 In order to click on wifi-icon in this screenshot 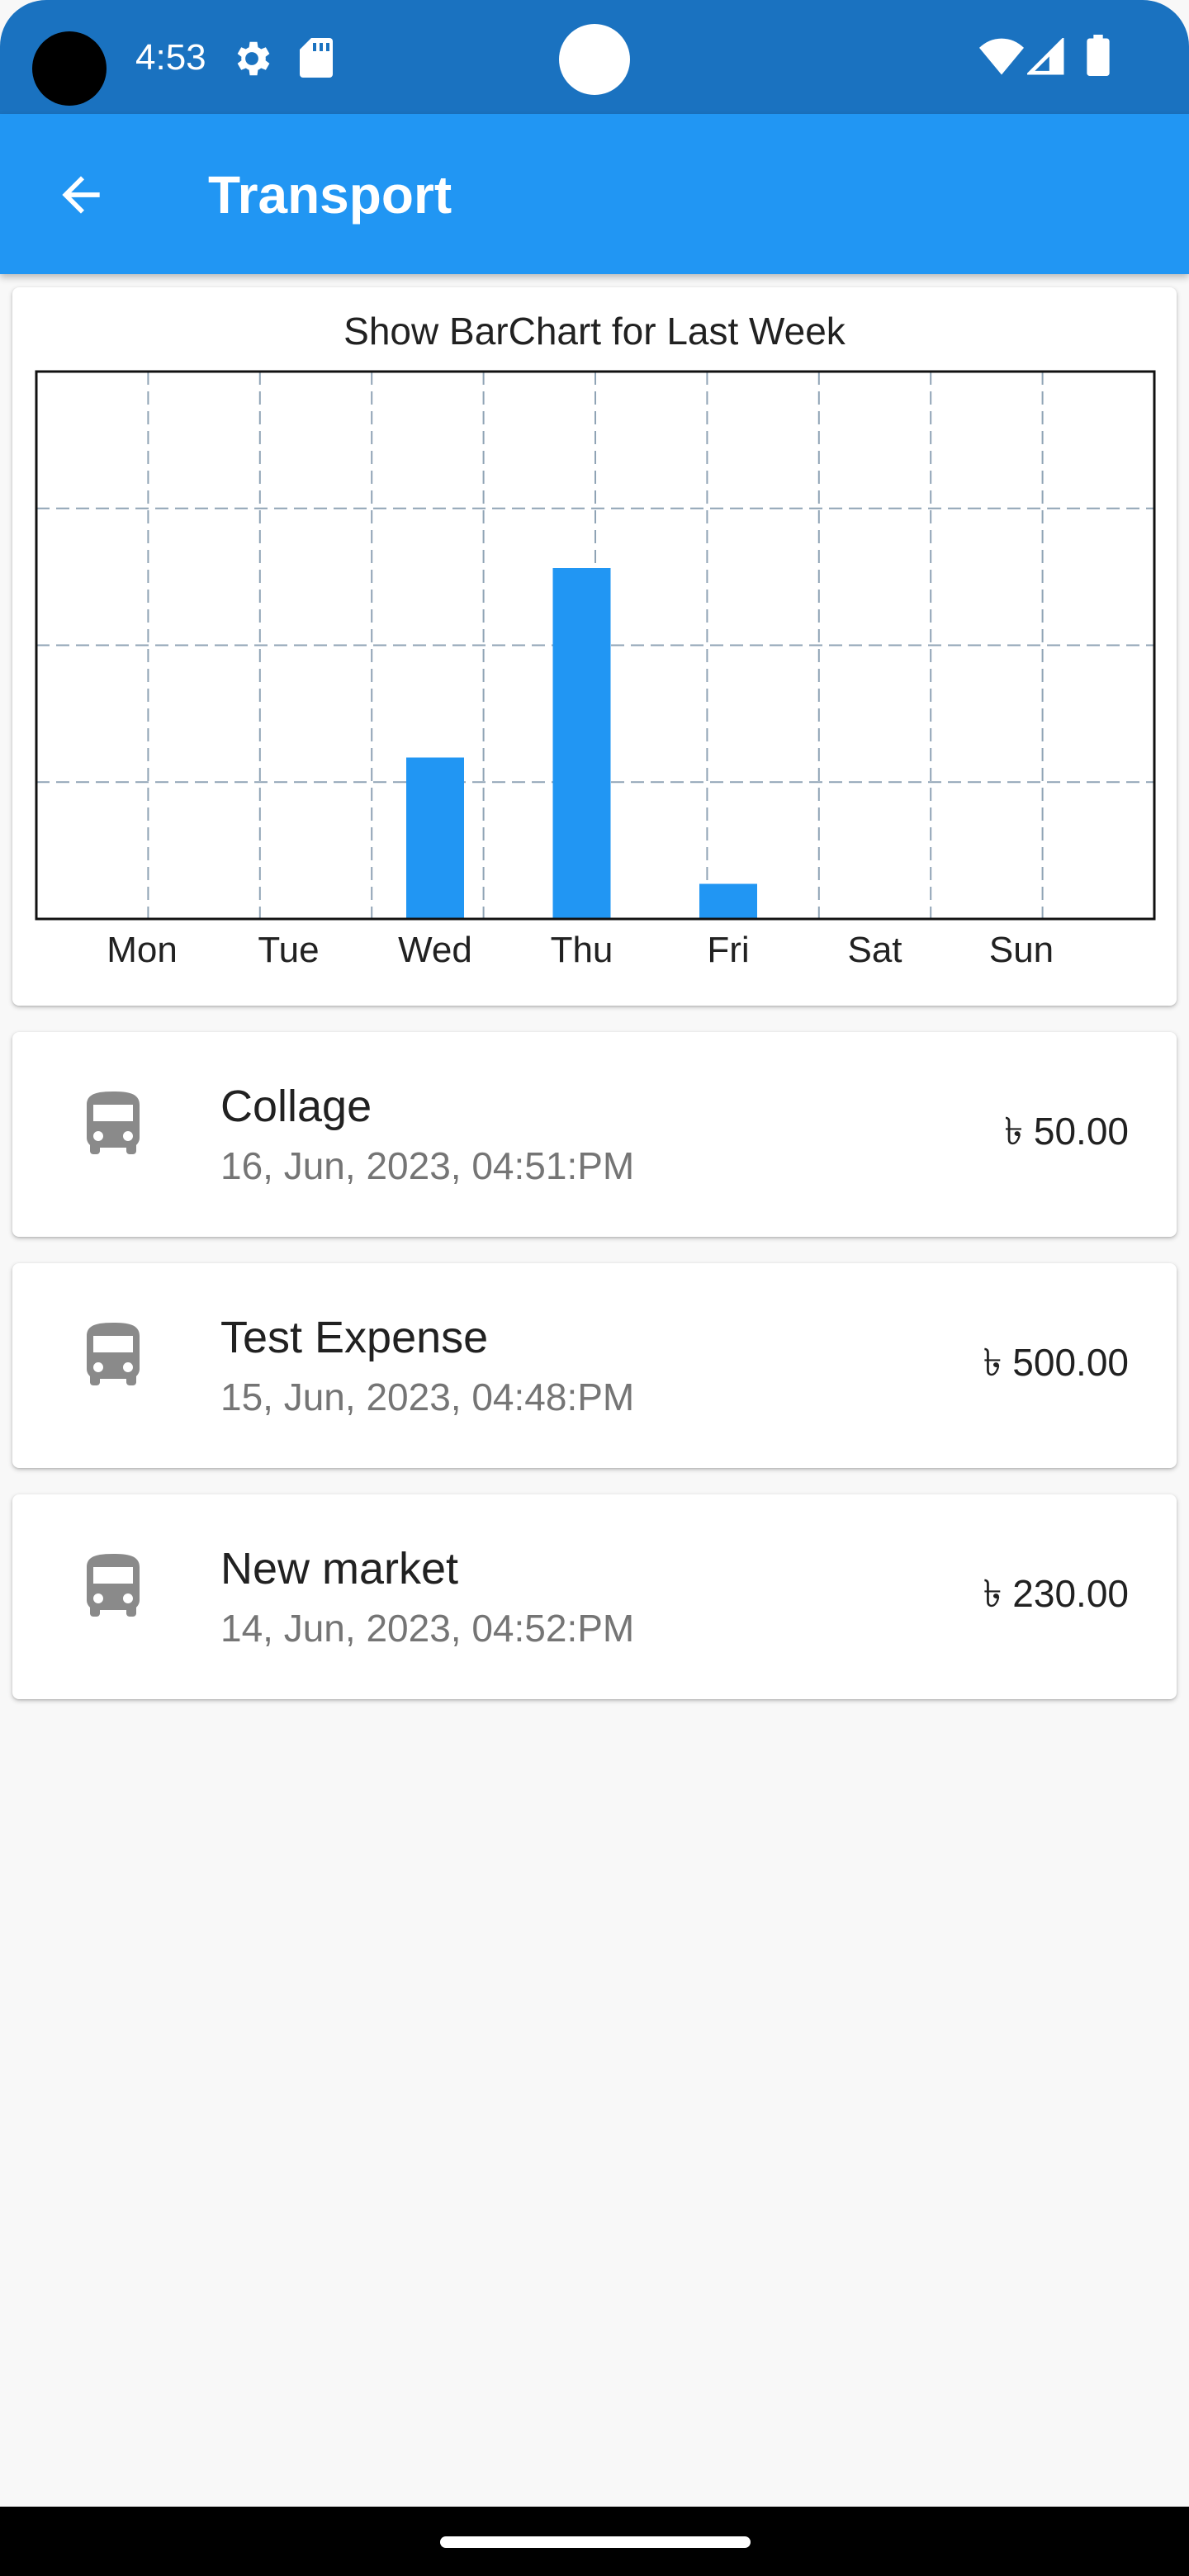, I will do `click(1001, 56)`.